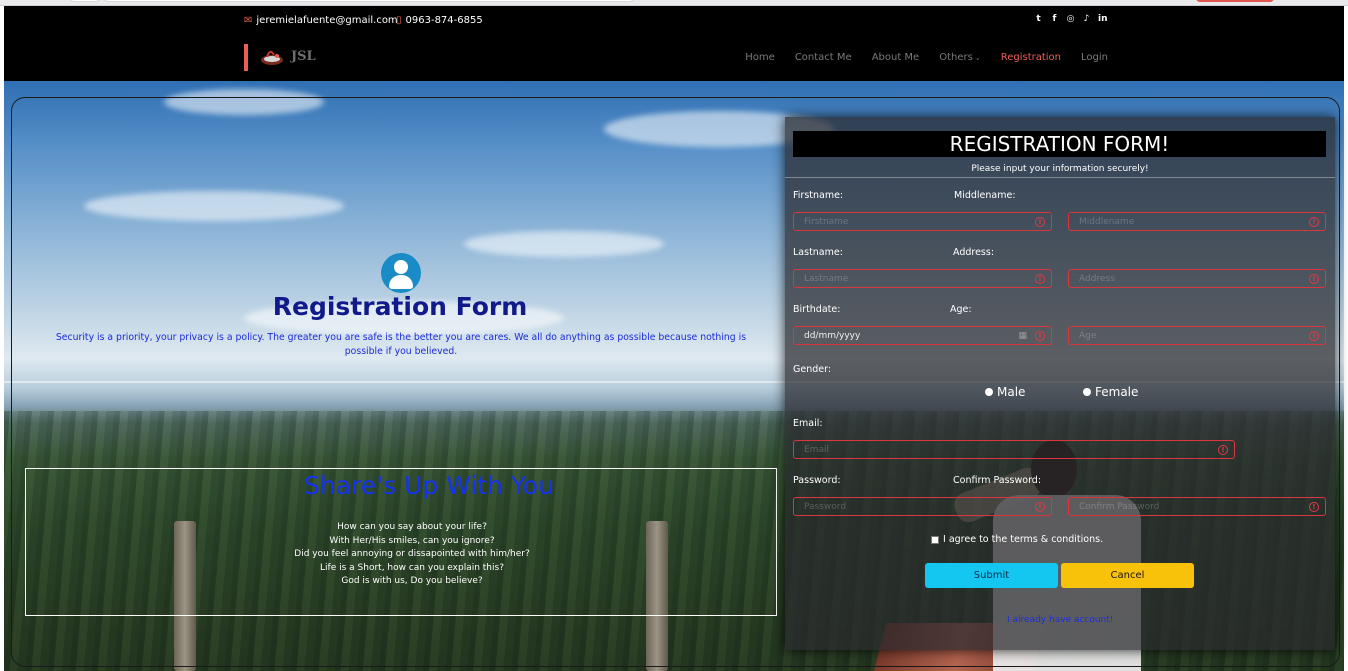  I want to click on confirm-password-field: Confirm Password !, so click(1197, 506).